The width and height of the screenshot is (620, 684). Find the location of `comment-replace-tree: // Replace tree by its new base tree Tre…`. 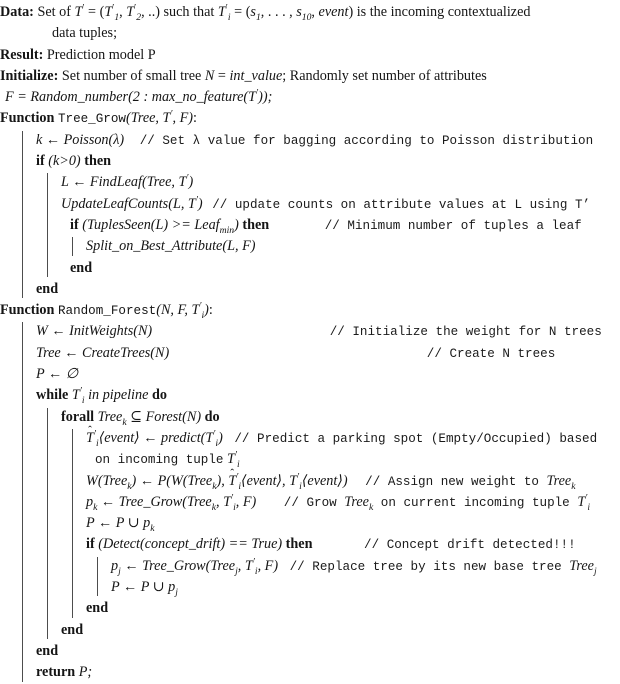

comment-replace-tree: // Replace tree by its new base tree Tre… is located at coordinates (443, 567).